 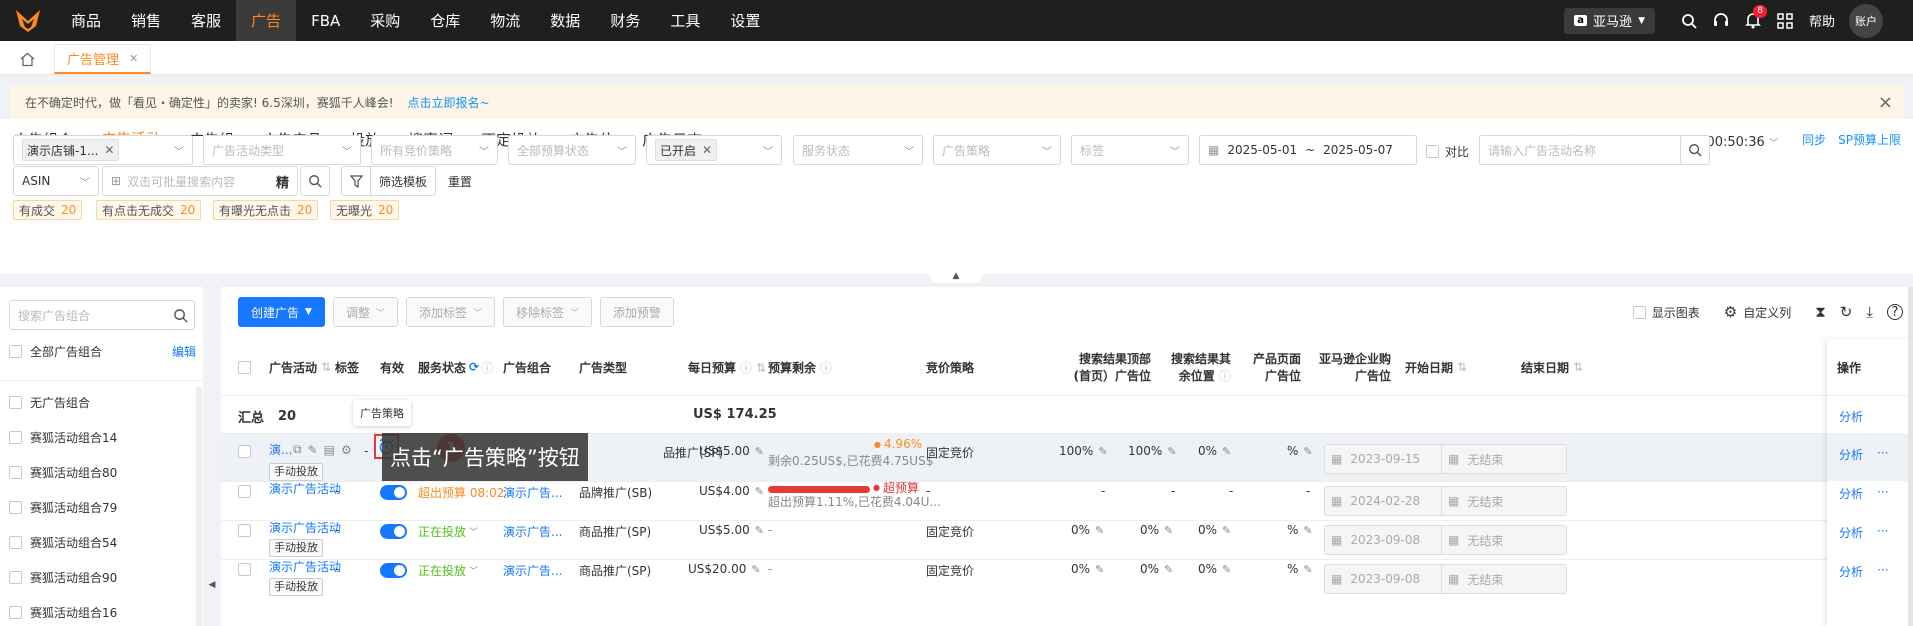 I want to click on tab-ad-management: 广告管理 ✕, so click(x=103, y=59).